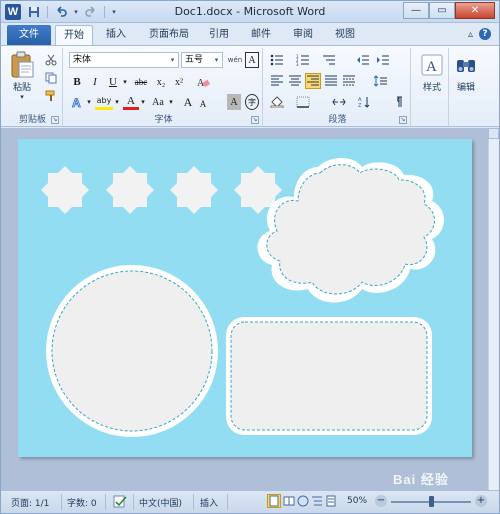 The image size is (500, 514). What do you see at coordinates (331, 81) in the screenshot?
I see `justify-icon` at bounding box center [331, 81].